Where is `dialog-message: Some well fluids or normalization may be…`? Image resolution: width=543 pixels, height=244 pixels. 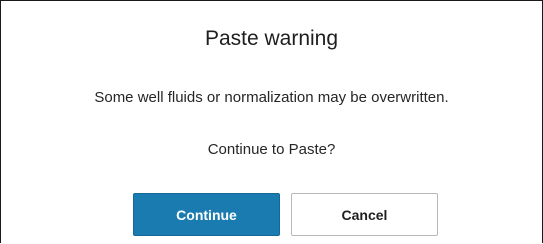
dialog-message: Some well fluids or normalization may be… is located at coordinates (271, 97).